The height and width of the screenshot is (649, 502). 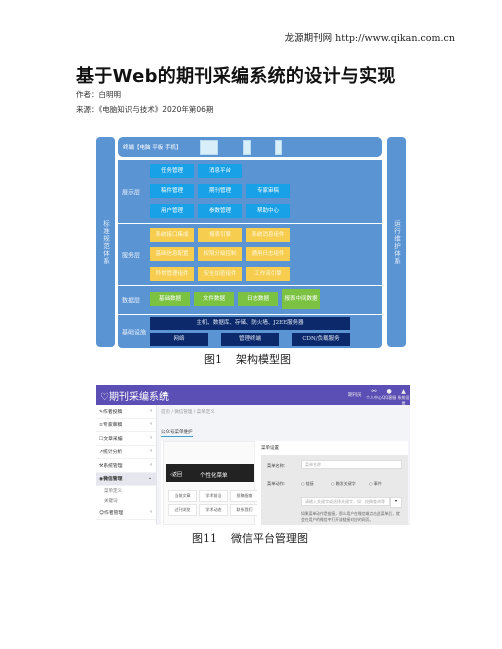 What do you see at coordinates (105, 242) in the screenshot?
I see `standards-column: 标准规范体系` at bounding box center [105, 242].